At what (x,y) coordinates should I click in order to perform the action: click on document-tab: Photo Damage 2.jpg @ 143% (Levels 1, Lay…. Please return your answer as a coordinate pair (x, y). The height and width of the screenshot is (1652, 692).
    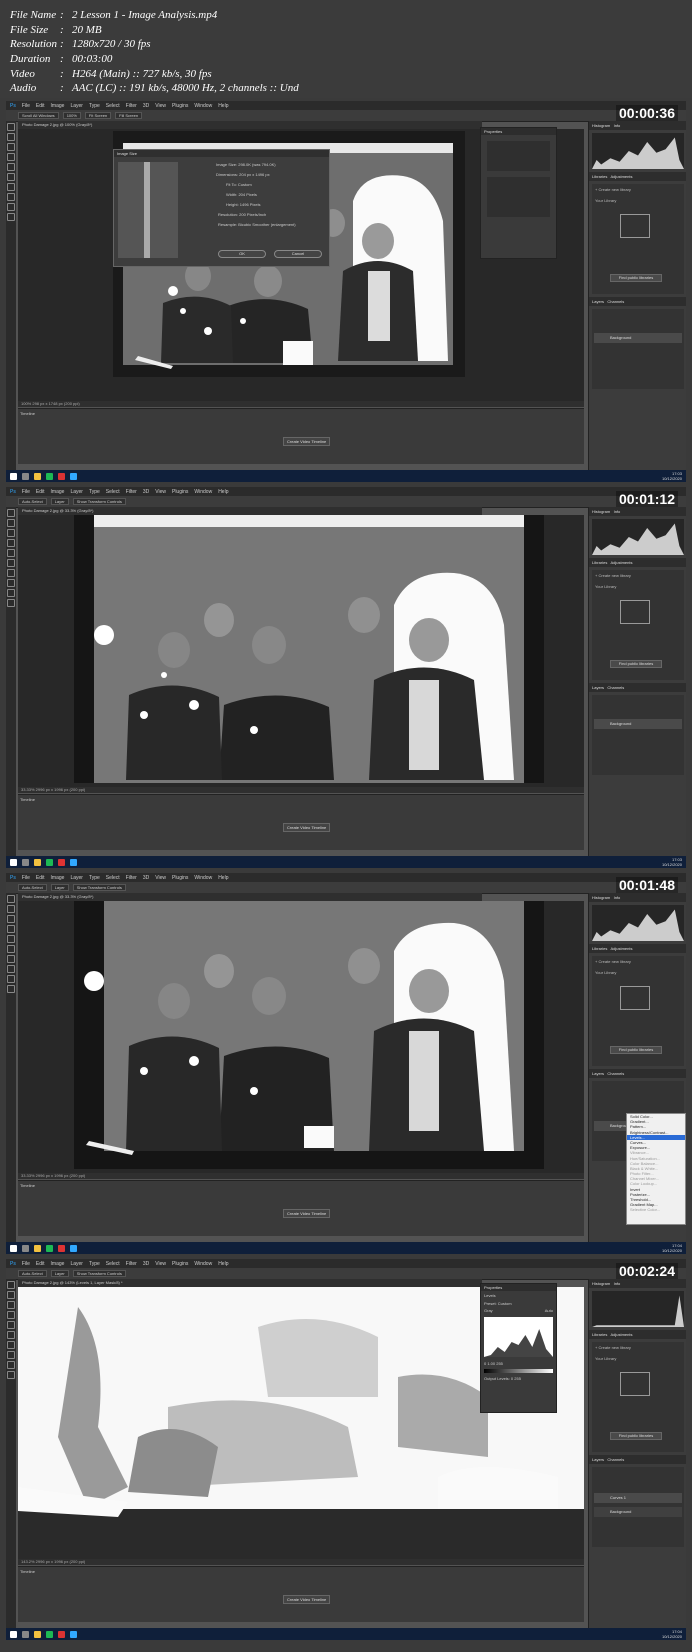
    Looking at the image, I should click on (250, 1283).